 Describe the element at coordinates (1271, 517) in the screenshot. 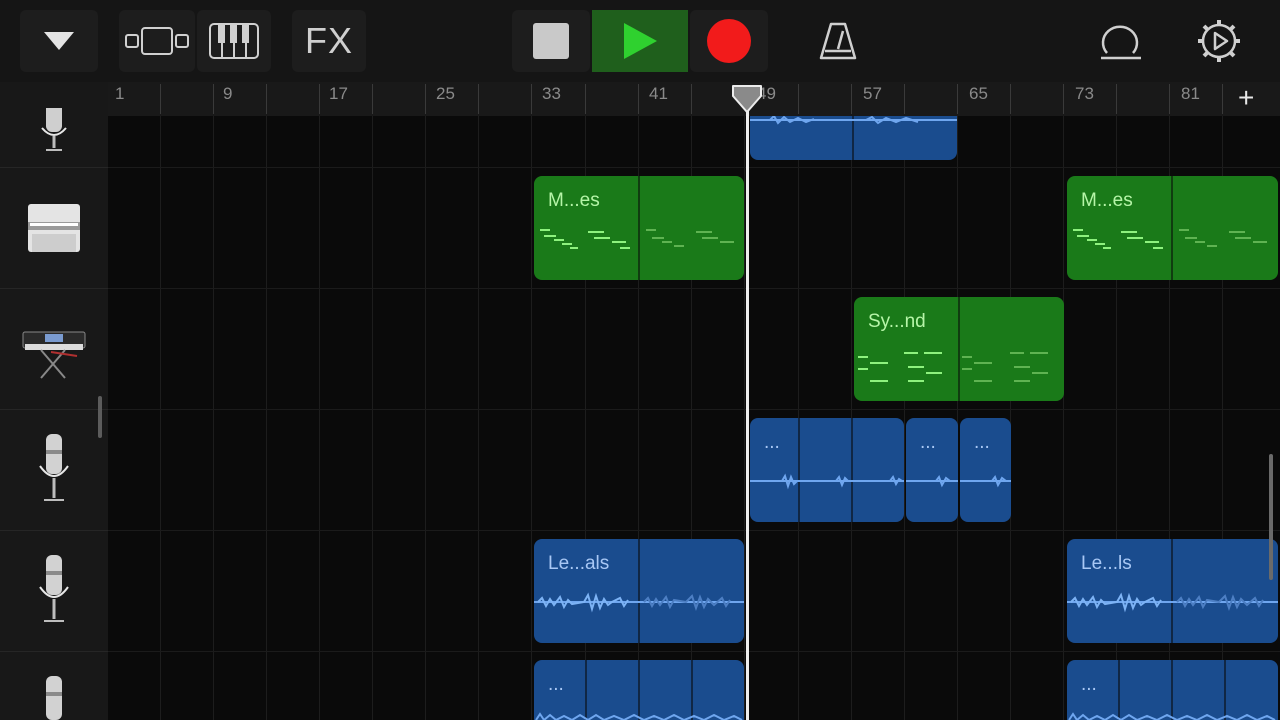

I see `vertical-scrollbar` at that location.